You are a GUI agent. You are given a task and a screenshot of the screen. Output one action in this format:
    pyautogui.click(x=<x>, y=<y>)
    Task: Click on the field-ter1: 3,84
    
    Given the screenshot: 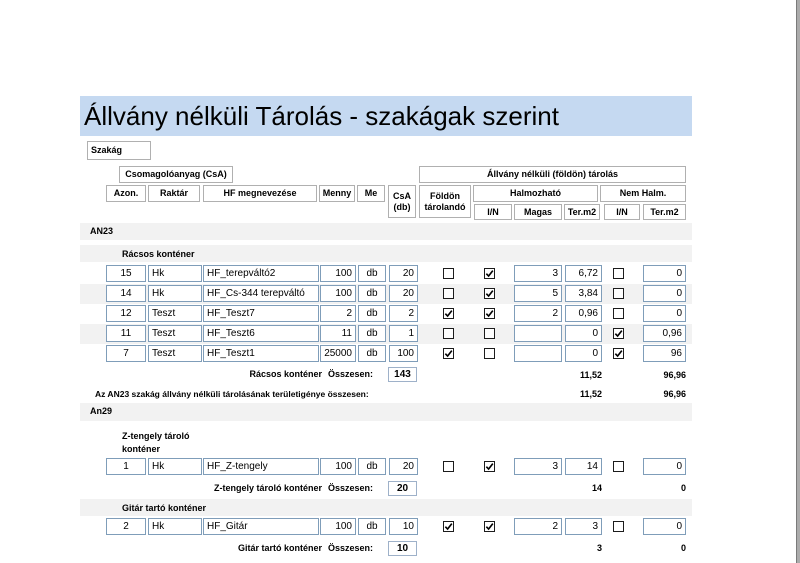 What is the action you would take?
    pyautogui.click(x=583, y=293)
    